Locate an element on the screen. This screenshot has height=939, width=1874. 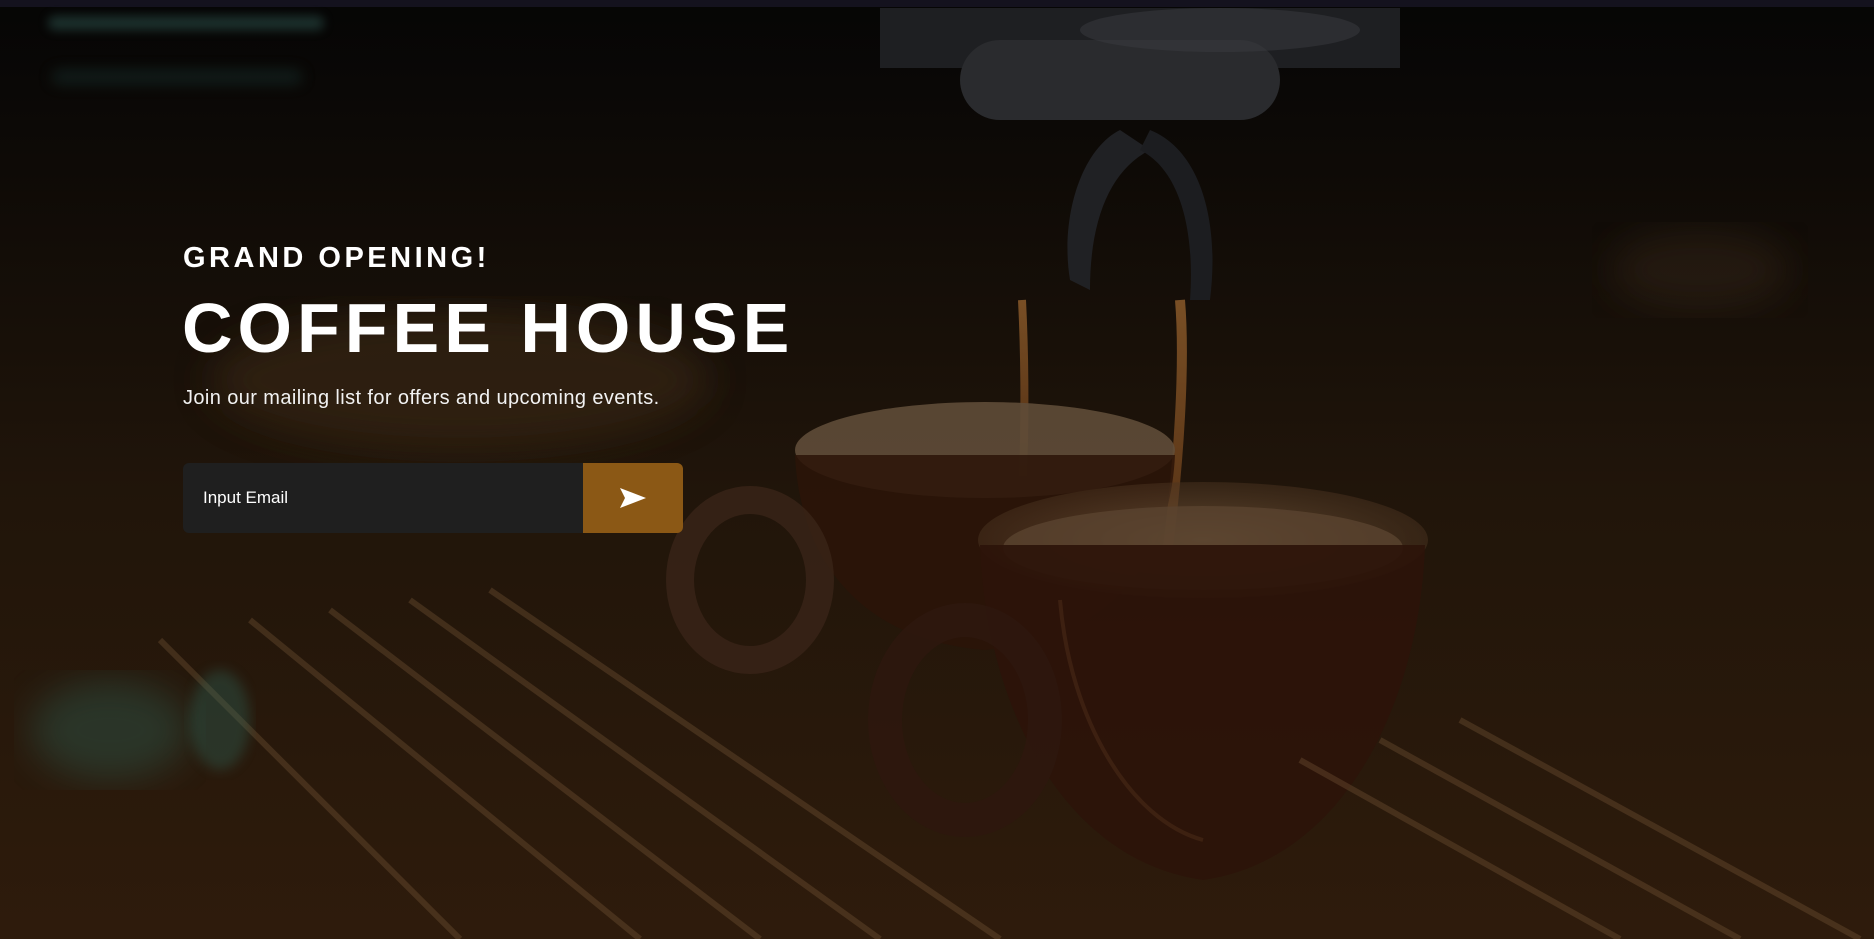
newsletter-form is located at coordinates (433, 498).